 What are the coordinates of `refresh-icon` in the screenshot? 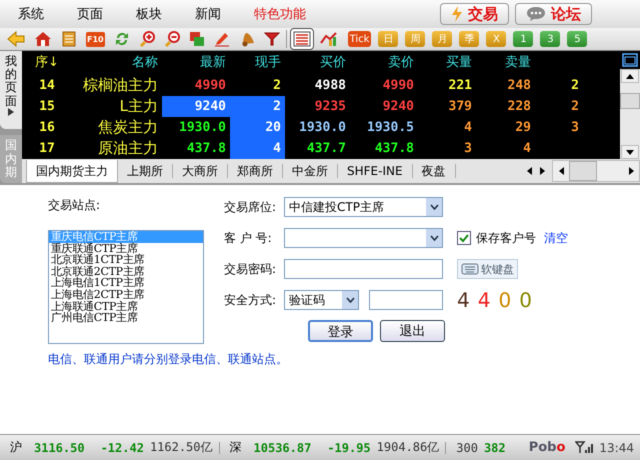 It's located at (122, 39).